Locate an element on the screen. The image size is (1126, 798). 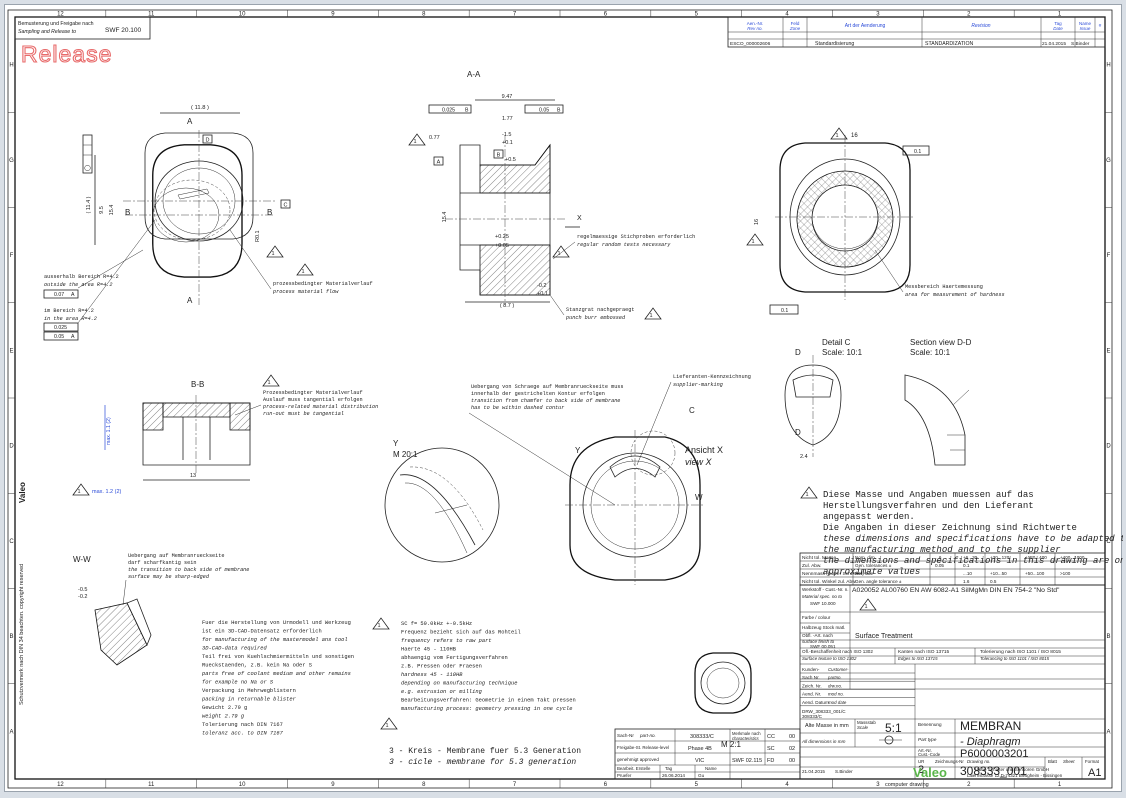
tb-mat-spec-label: Material spec. no to is located at coordinates (822, 596).